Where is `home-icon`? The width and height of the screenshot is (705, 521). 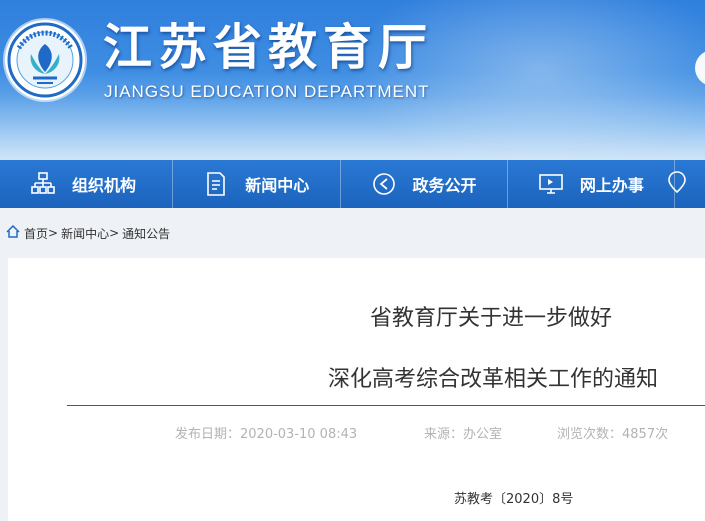
home-icon is located at coordinates (15, 232).